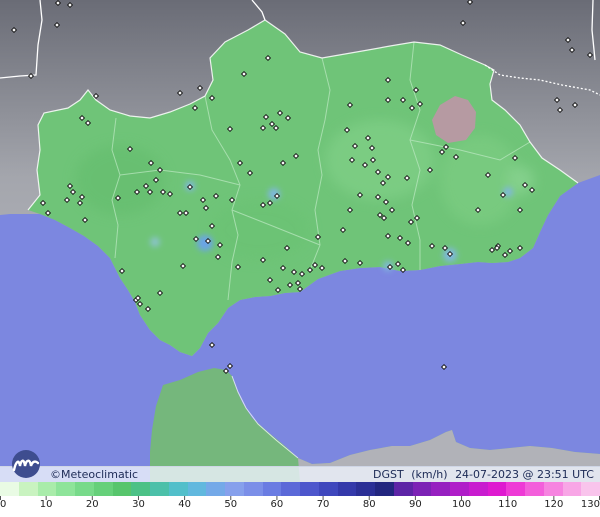  I want to click on product-info: DGST (km/h) 24-07-2023 @ 23:51 UTC, so click(481, 475).